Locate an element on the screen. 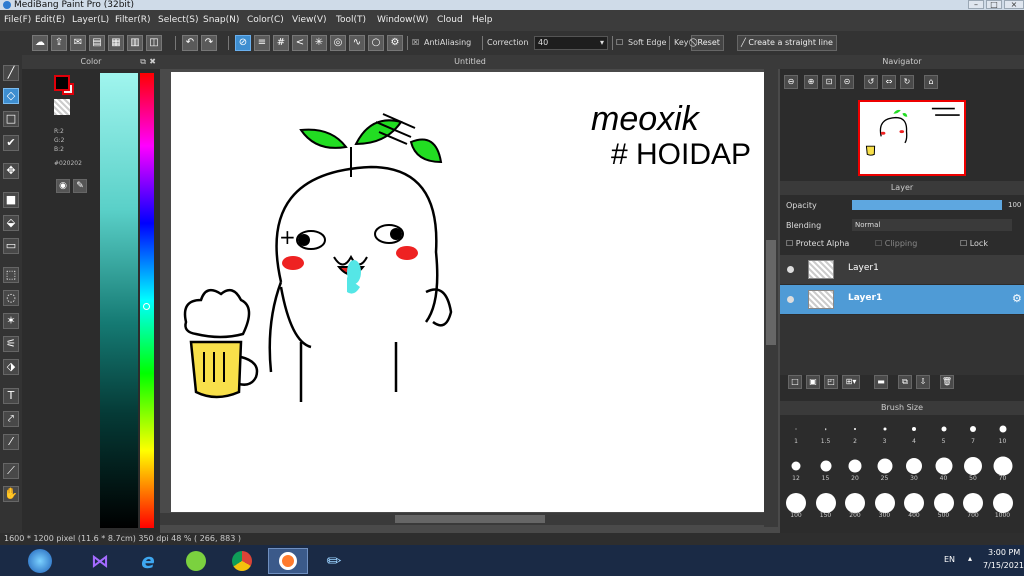 The image size is (1024, 576). new-halftone-layer-icon: ▣ is located at coordinates (813, 382).